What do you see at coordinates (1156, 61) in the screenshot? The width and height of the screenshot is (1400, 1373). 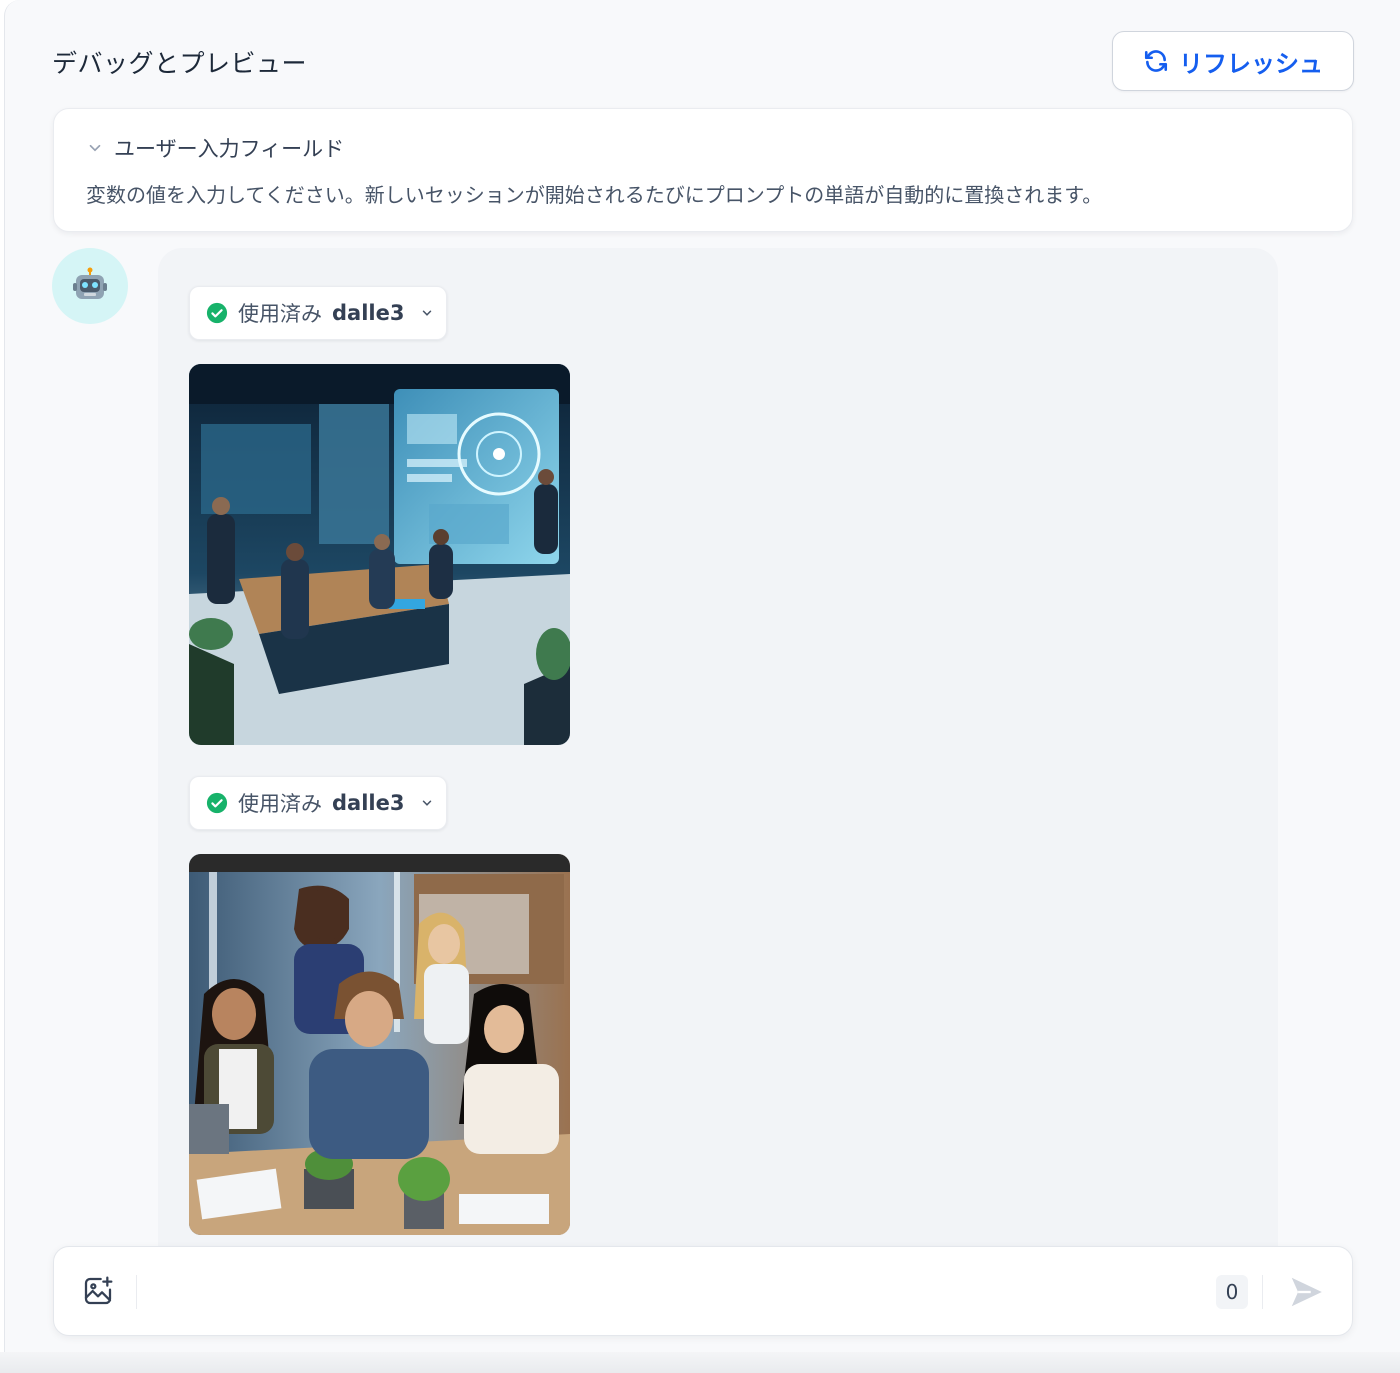 I see `refresh-icon` at bounding box center [1156, 61].